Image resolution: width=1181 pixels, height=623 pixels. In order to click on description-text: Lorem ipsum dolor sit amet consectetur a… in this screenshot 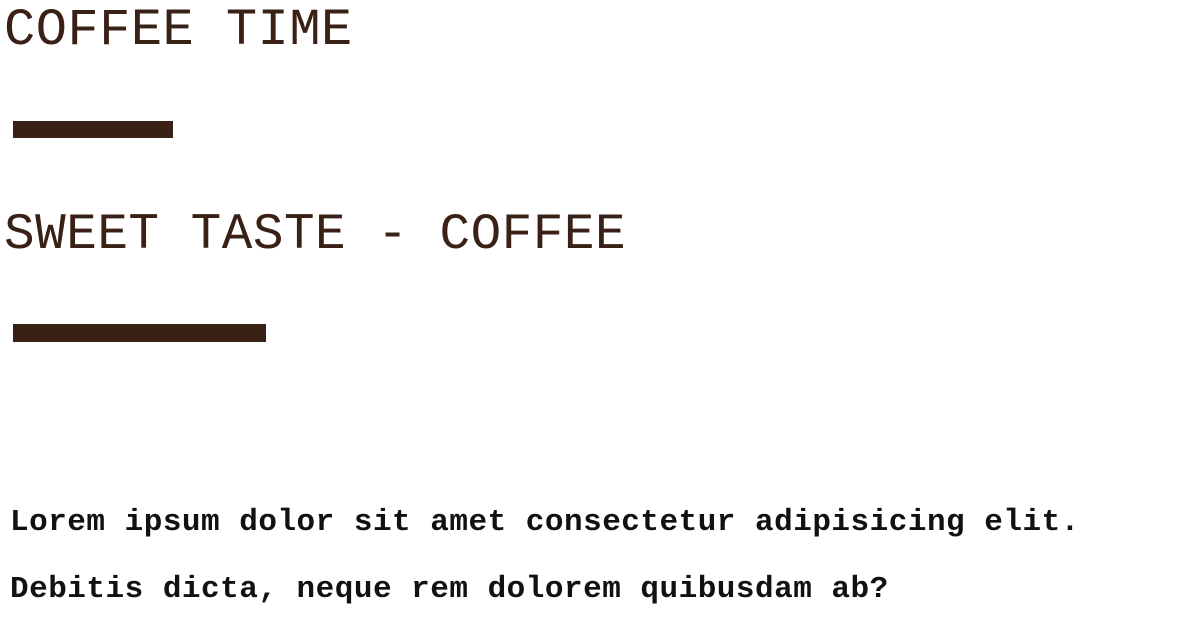, I will do `click(545, 556)`.